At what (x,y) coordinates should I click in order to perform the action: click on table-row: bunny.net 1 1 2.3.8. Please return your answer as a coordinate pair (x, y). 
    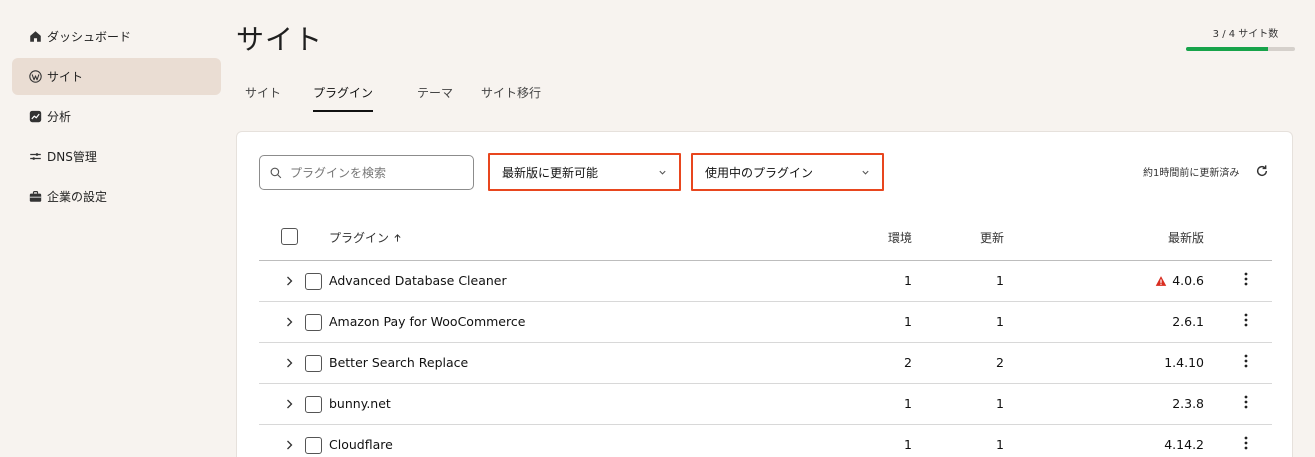
    Looking at the image, I should click on (765, 404).